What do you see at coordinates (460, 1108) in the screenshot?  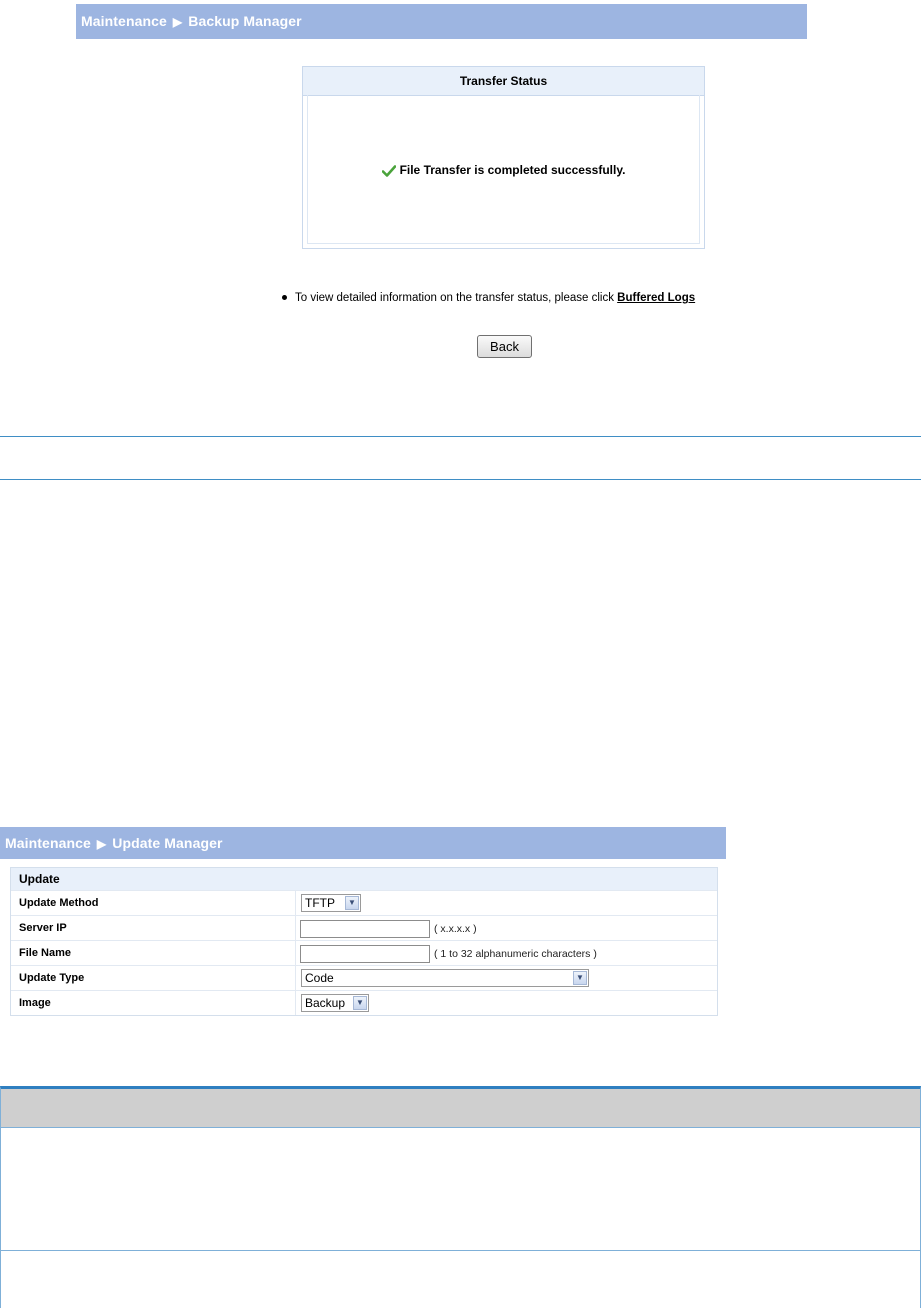 I see `reference-table-header` at bounding box center [460, 1108].